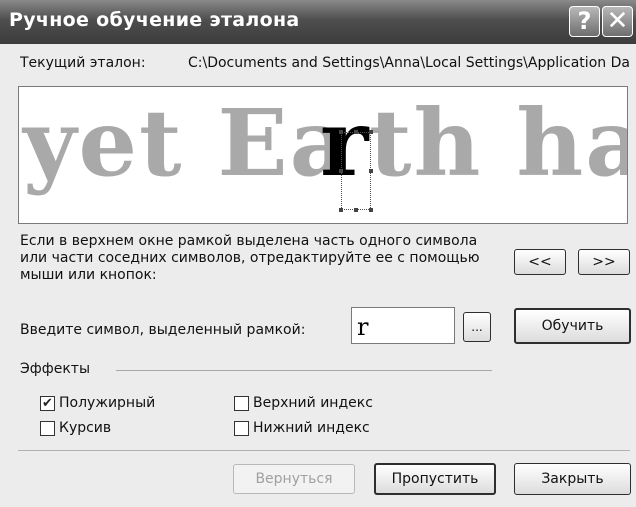  I want to click on subscript-checkbox: Нижний индекс, so click(302, 428).